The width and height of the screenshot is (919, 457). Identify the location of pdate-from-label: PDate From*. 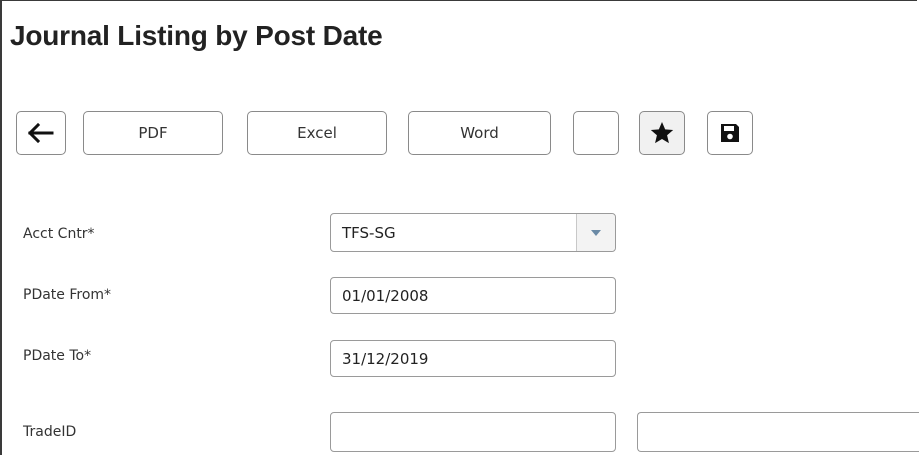
(67, 295).